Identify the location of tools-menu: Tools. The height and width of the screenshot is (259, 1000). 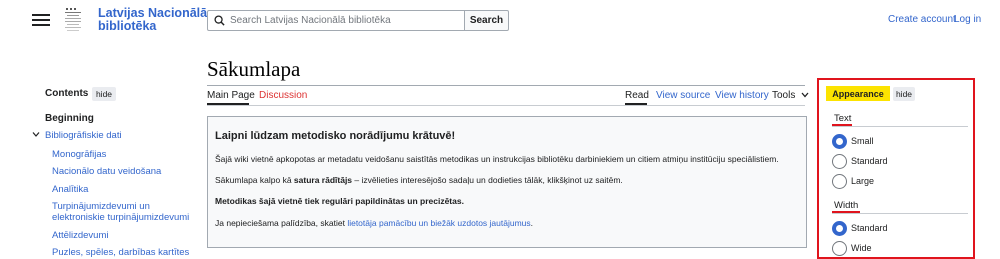
(790, 95).